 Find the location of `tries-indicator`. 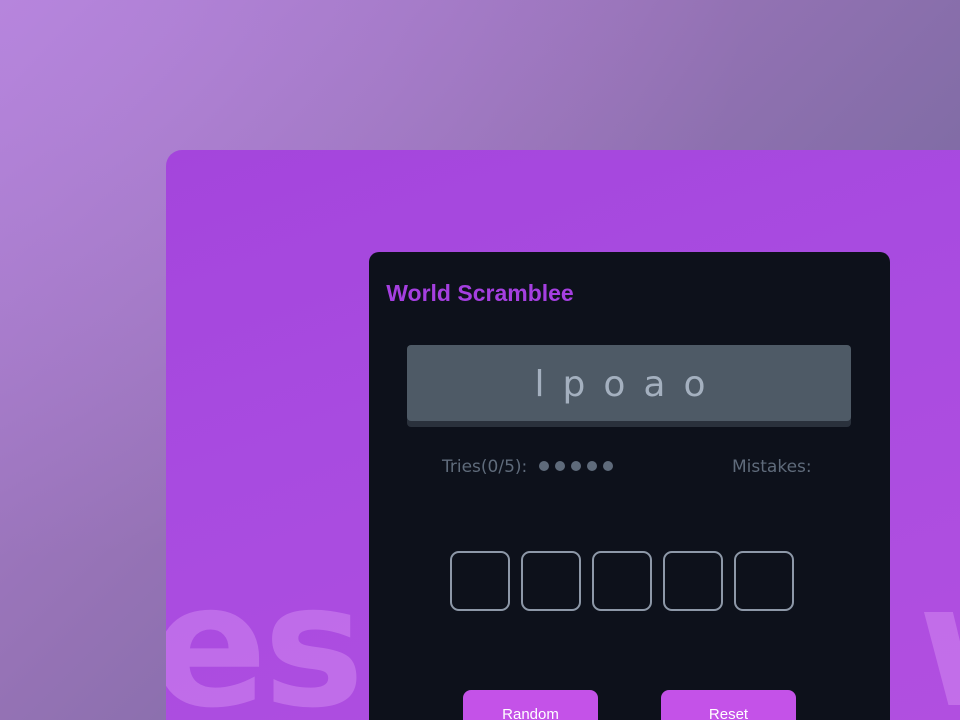

tries-indicator is located at coordinates (576, 467).